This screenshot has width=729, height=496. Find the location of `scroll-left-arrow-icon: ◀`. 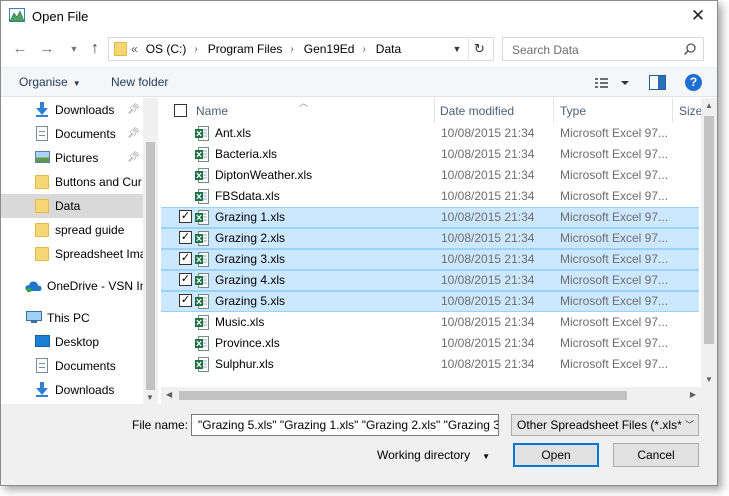

scroll-left-arrow-icon: ◀ is located at coordinates (169, 394).